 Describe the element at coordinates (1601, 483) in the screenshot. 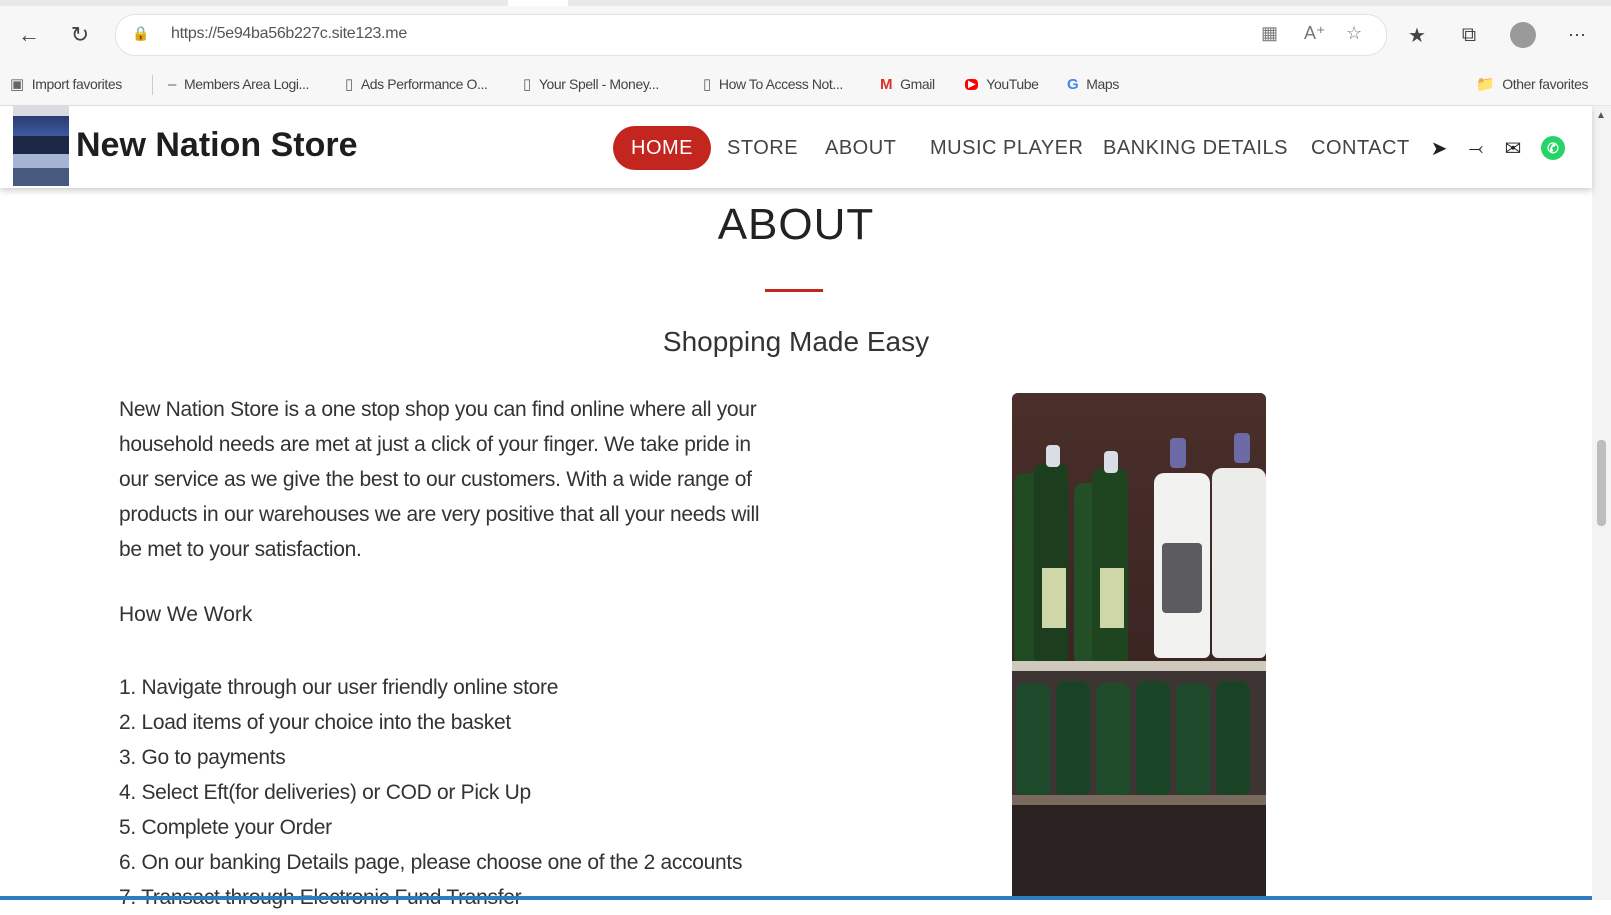

I see `scrollbar-thumb` at that location.